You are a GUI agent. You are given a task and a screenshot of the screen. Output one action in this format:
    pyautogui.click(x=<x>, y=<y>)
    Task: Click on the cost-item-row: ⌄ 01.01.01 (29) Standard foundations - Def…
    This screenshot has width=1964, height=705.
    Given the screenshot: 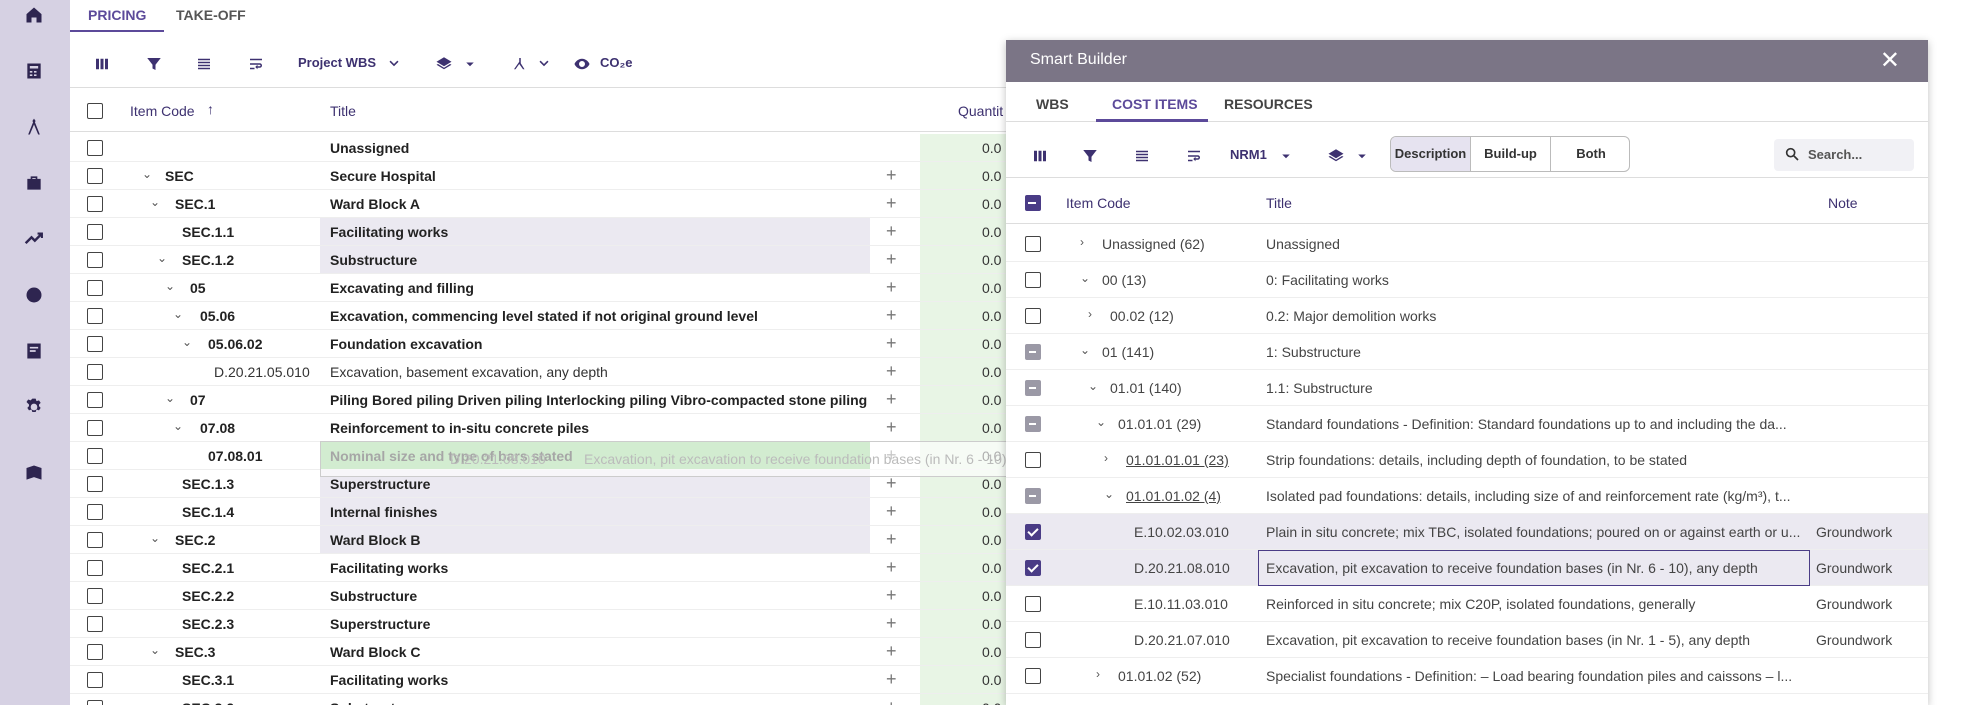 What is the action you would take?
    pyautogui.click(x=1467, y=424)
    